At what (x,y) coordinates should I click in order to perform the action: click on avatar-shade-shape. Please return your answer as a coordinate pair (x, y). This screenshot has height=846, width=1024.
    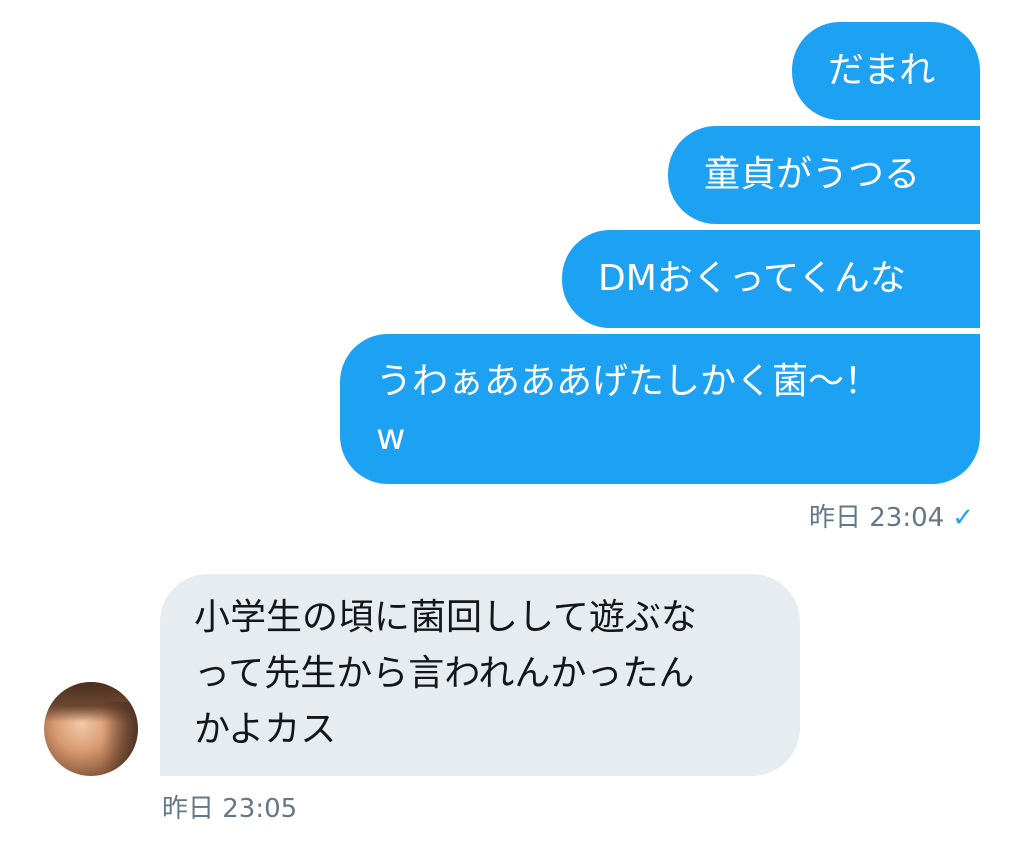
    Looking at the image, I should click on (120, 739).